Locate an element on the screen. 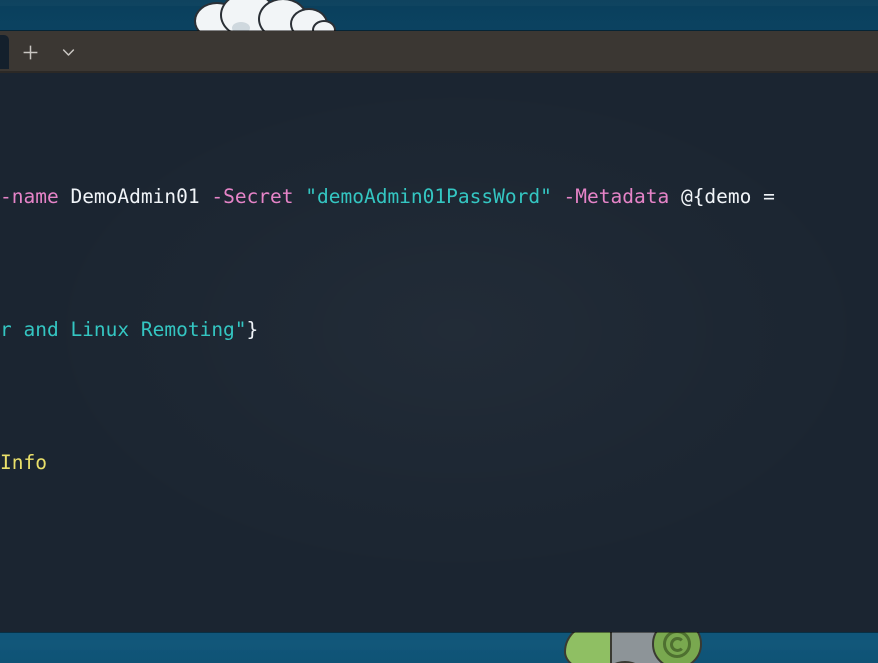  new-tab-button is located at coordinates (30, 52).